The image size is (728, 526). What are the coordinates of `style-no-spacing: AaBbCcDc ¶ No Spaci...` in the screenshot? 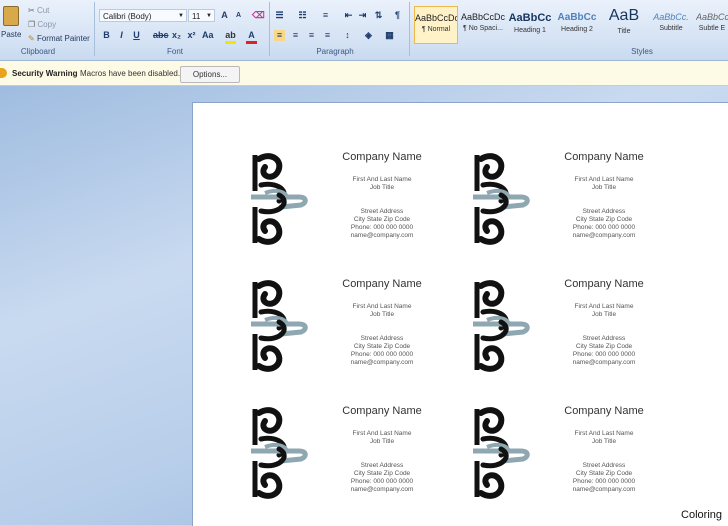 It's located at (483, 25).